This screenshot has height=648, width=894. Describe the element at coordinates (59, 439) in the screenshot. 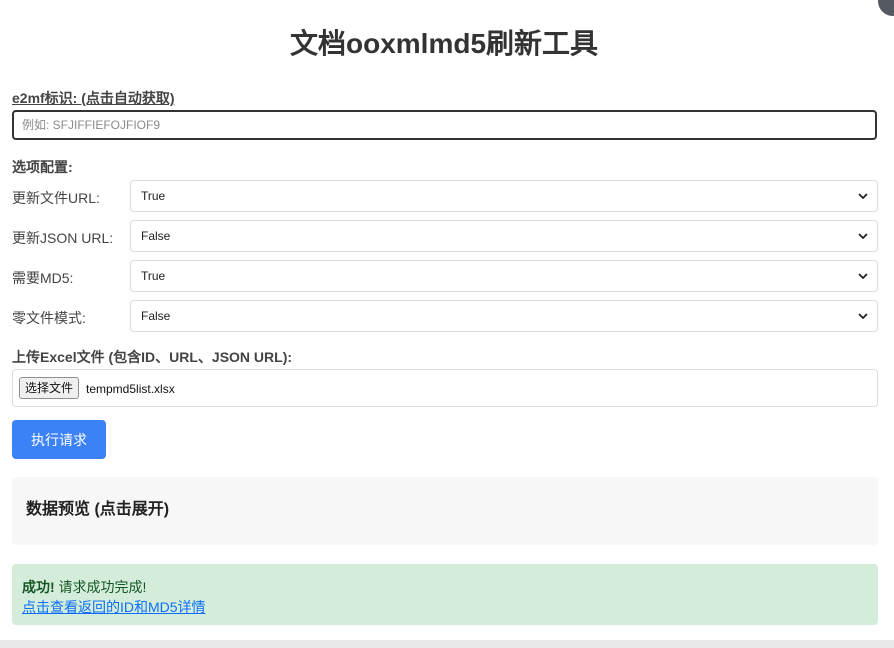

I see `execute-request-button: 执行请求` at that location.